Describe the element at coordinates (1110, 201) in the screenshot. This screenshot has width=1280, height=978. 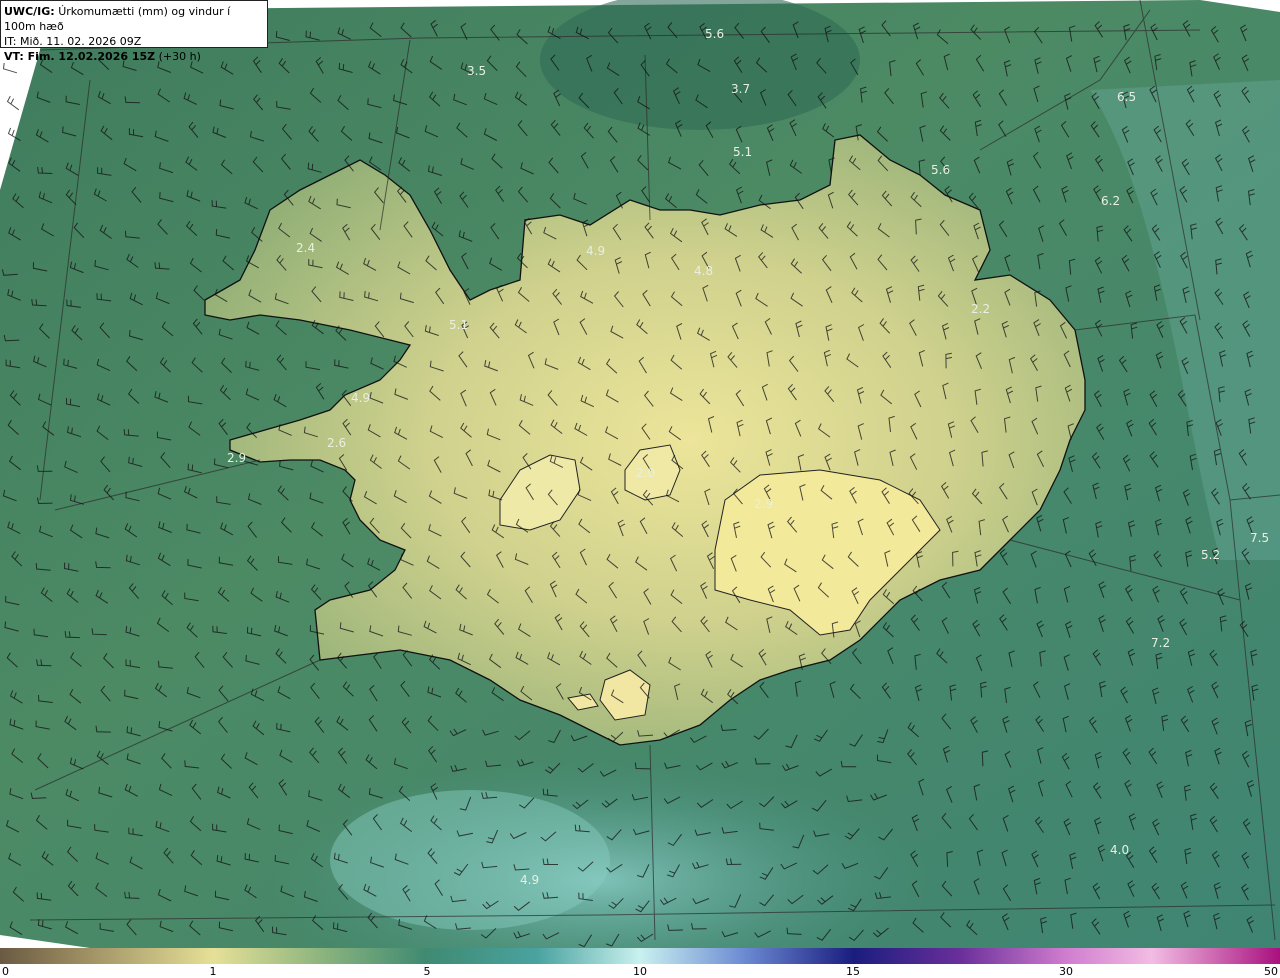
I see `value-label: 6.2` at that location.